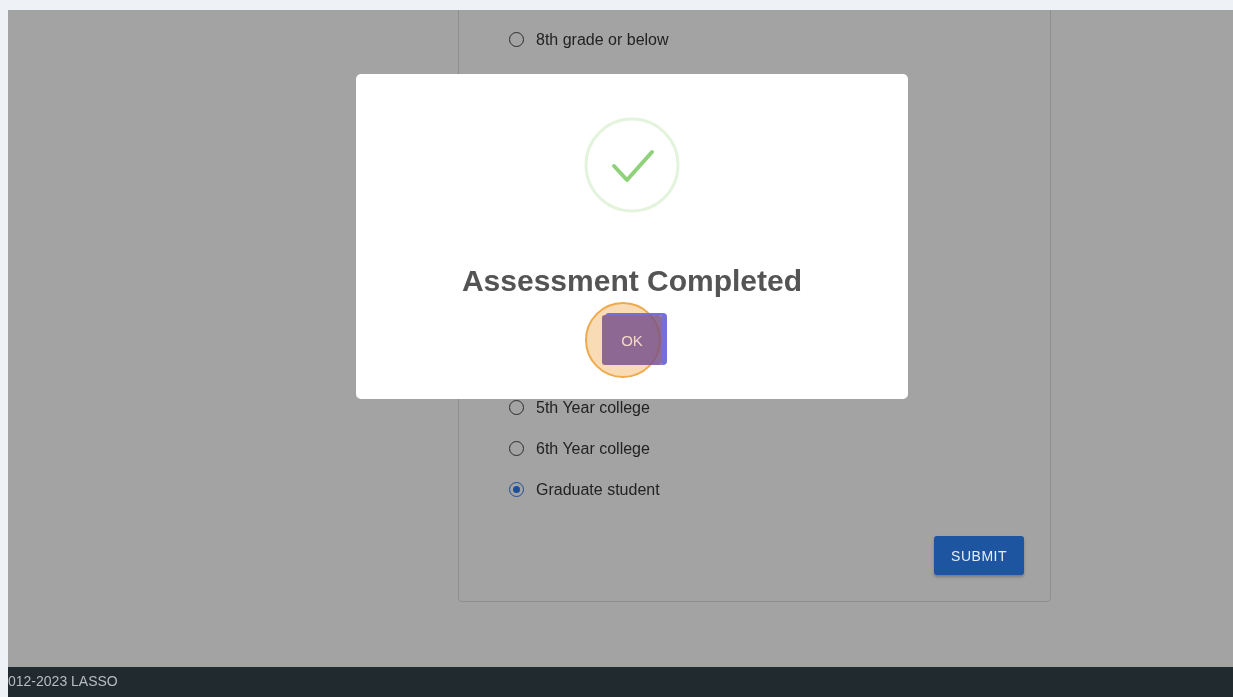 The width and height of the screenshot is (1233, 697). Describe the element at coordinates (632, 165) in the screenshot. I see `checkmark-icon` at that location.